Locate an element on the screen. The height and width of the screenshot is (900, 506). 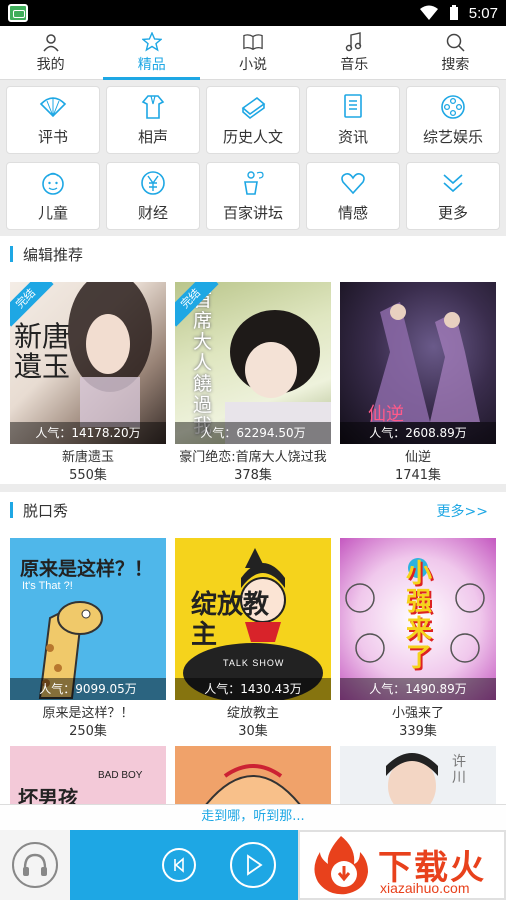
tab-label: 精品 is located at coordinates (151, 64).